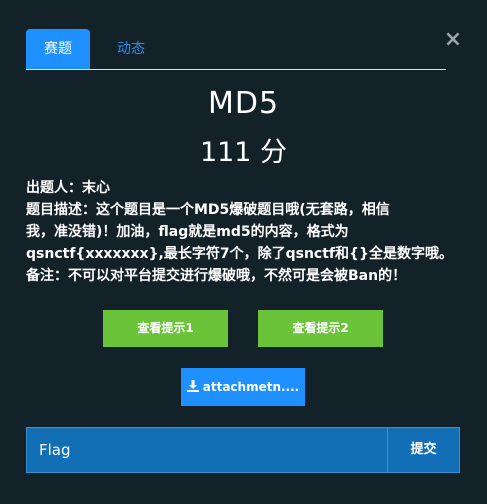  I want to click on close-icon: ×, so click(453, 40).